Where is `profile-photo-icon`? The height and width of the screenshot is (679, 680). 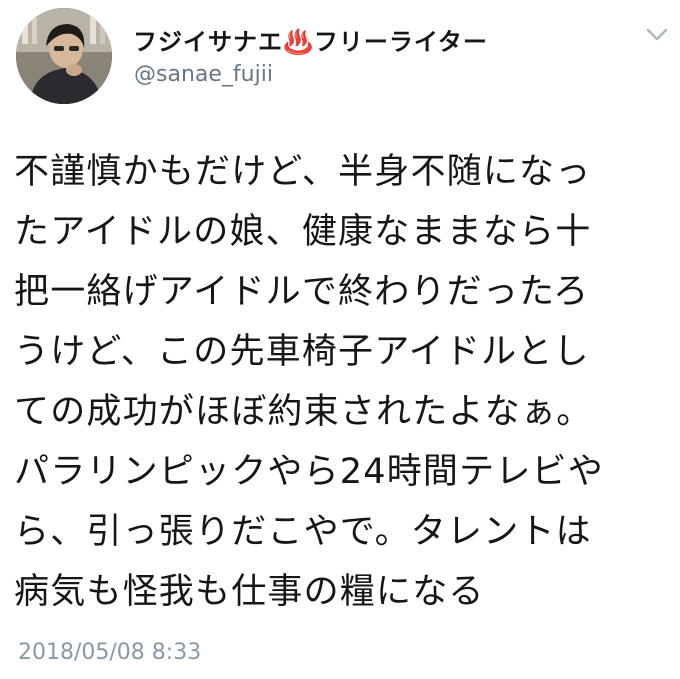 profile-photo-icon is located at coordinates (64, 56).